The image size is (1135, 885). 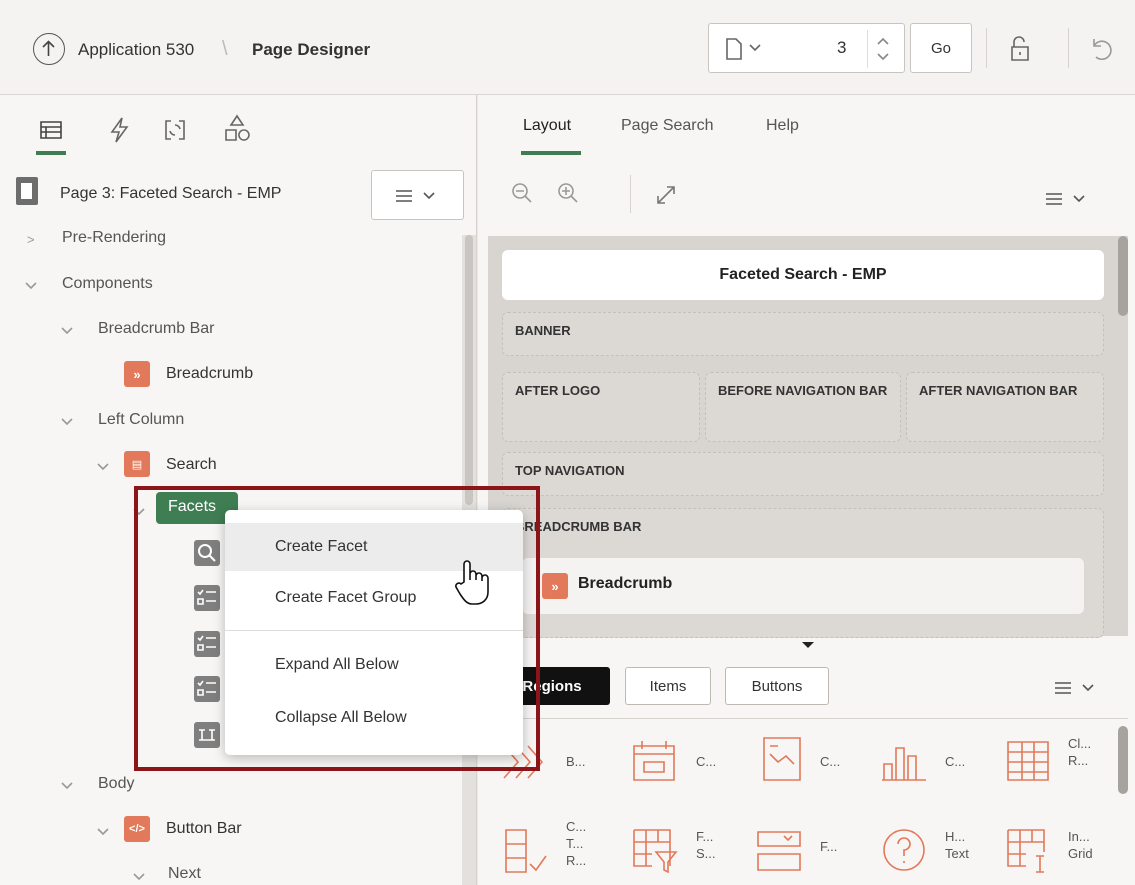 I want to click on layout-scrollbar, so click(x=1123, y=276).